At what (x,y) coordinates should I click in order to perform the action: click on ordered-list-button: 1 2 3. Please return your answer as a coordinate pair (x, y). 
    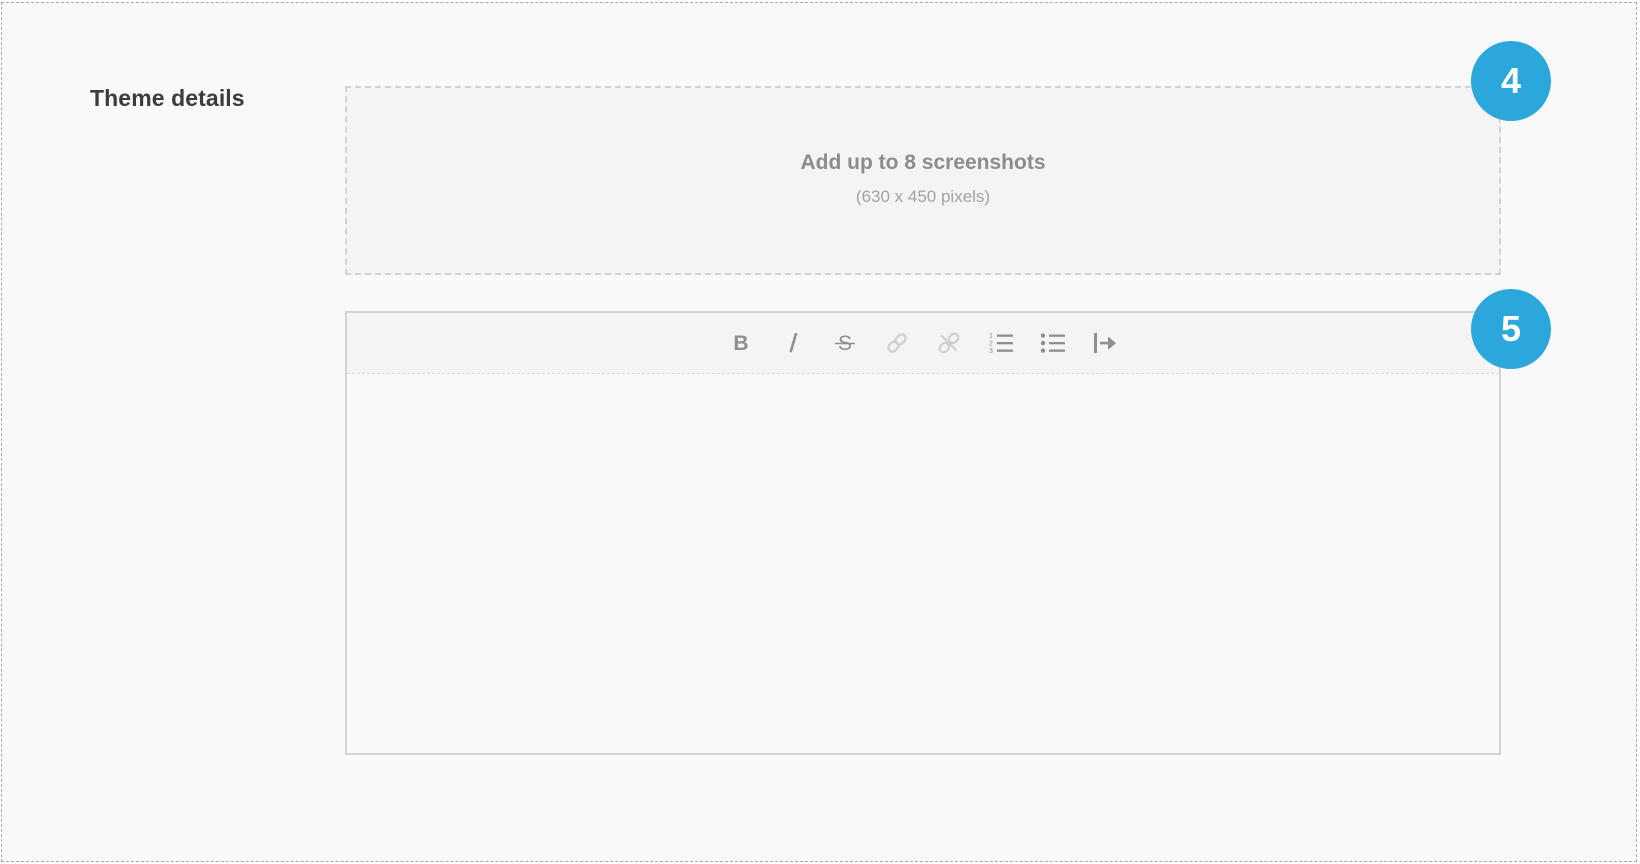
    Looking at the image, I should click on (1001, 343).